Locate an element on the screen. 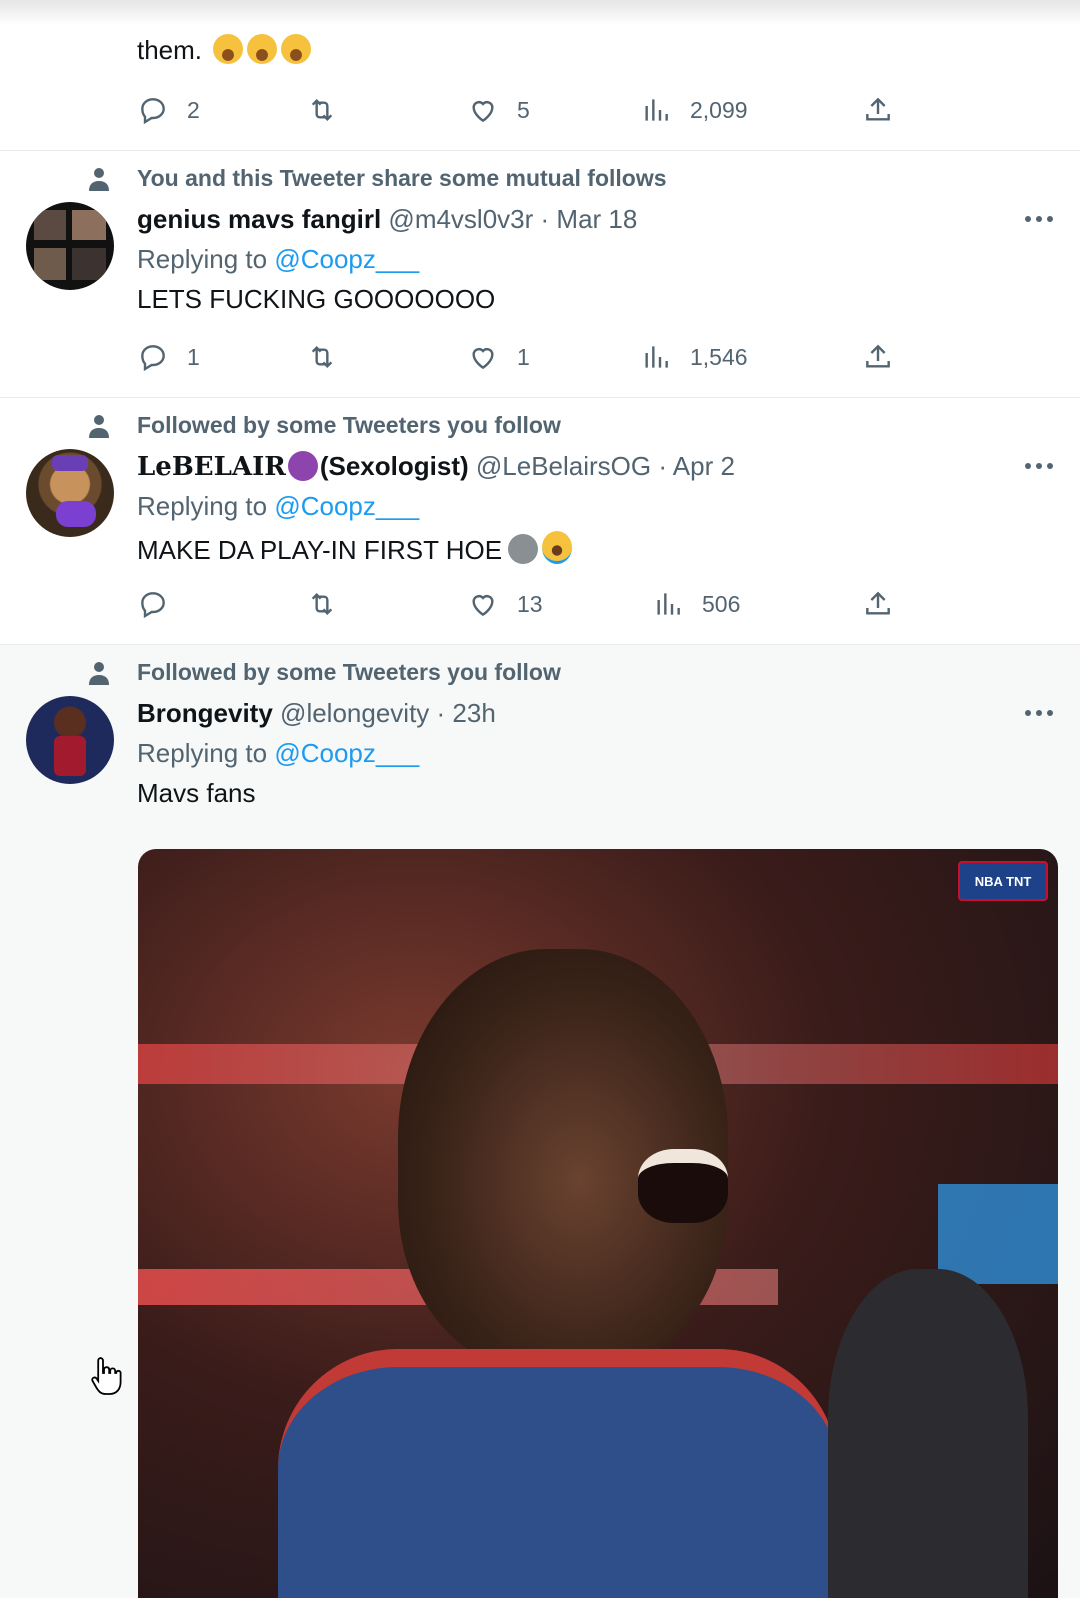  devil-emoji is located at coordinates (302, 466).